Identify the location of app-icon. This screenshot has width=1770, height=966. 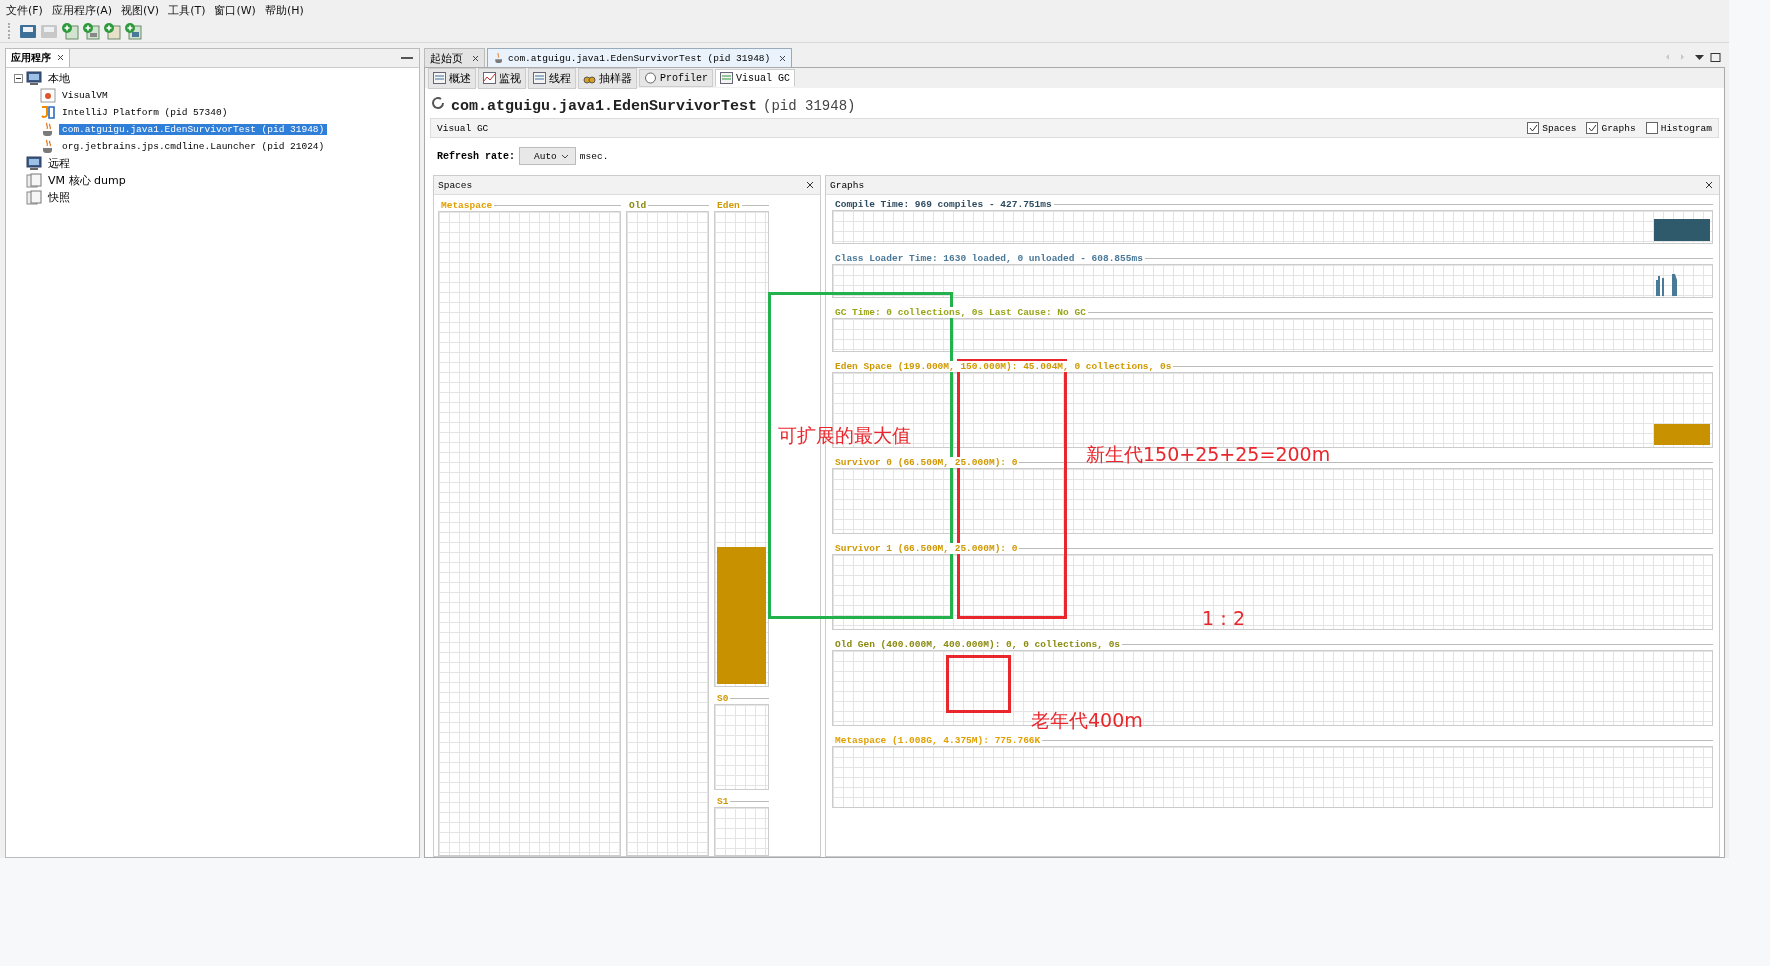
(48, 95).